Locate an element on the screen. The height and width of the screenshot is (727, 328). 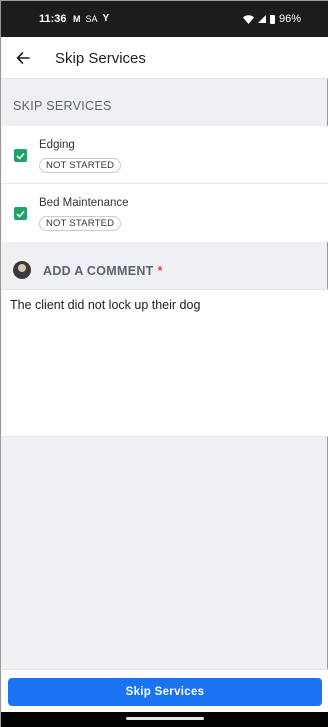
page-title: Skip Services is located at coordinates (100, 58).